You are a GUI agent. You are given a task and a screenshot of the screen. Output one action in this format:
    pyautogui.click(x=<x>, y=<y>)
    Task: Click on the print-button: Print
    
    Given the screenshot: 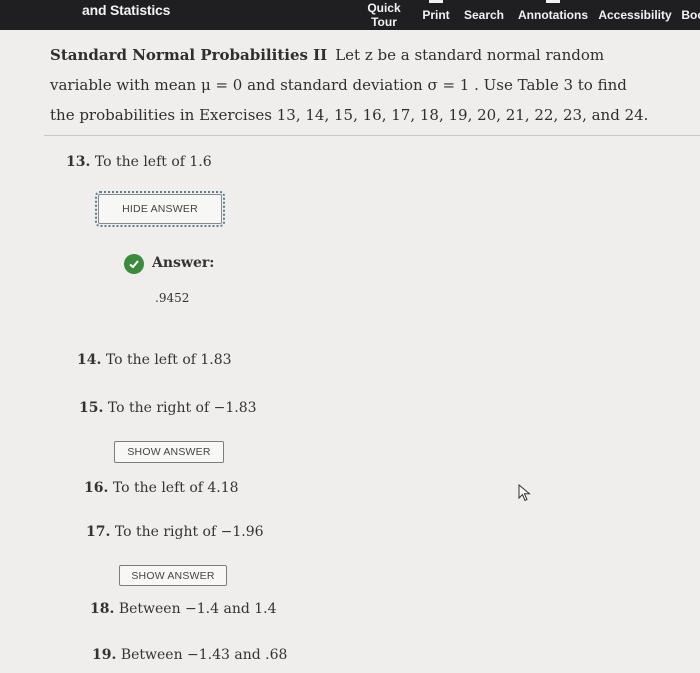 What is the action you would take?
    pyautogui.click(x=436, y=15)
    